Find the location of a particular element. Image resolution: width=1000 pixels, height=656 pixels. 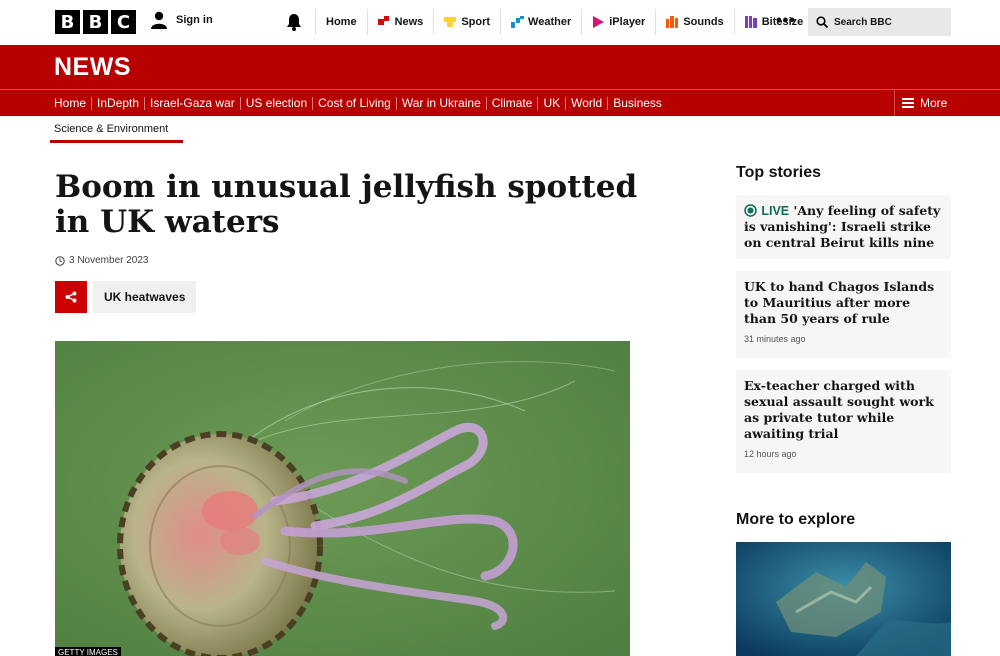

share-icon is located at coordinates (71, 297).